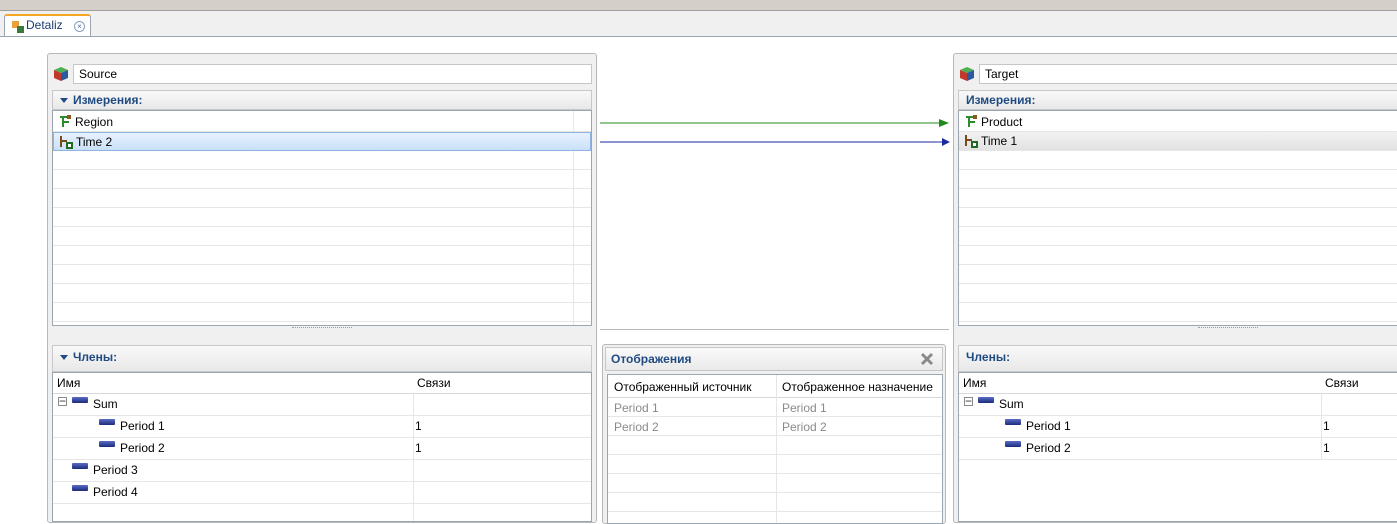 The image size is (1397, 524). What do you see at coordinates (18, 27) in the screenshot?
I see `editor-icon` at bounding box center [18, 27].